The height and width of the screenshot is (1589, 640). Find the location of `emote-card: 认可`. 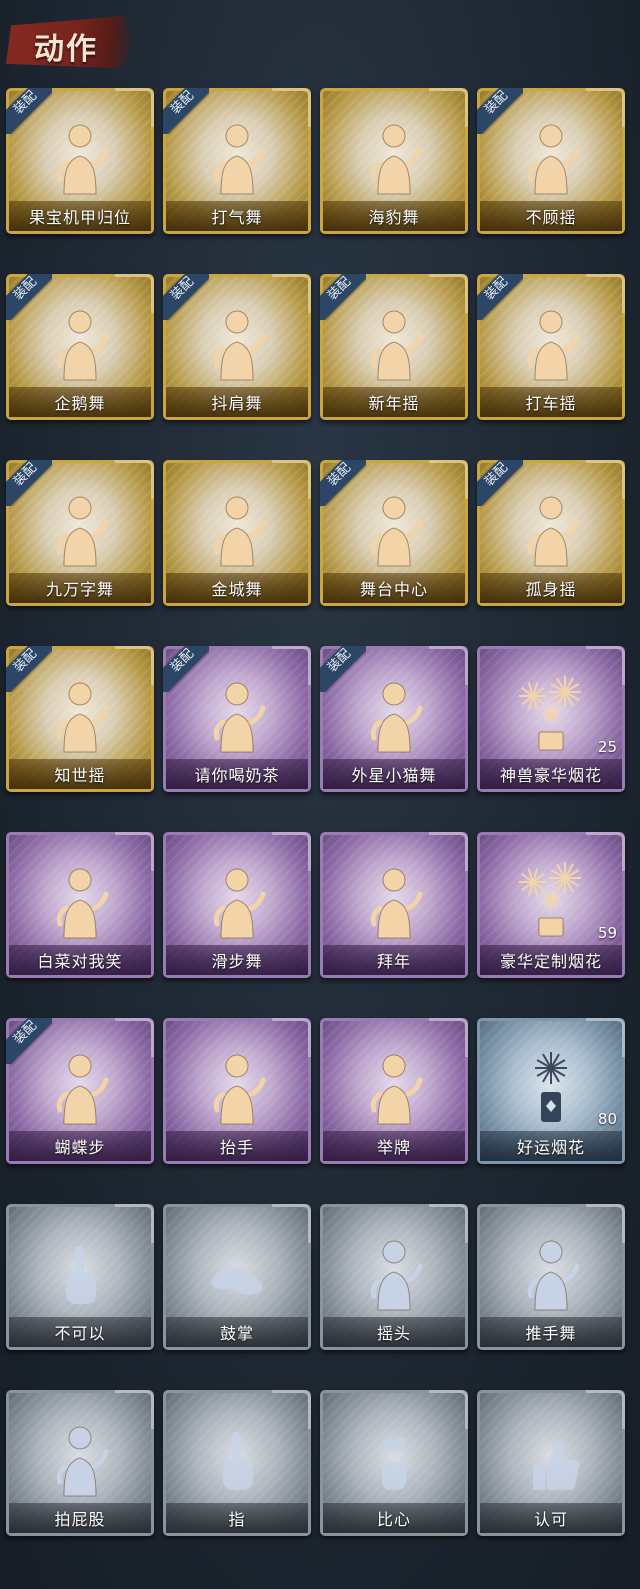

emote-card: 认可 is located at coordinates (551, 1463).